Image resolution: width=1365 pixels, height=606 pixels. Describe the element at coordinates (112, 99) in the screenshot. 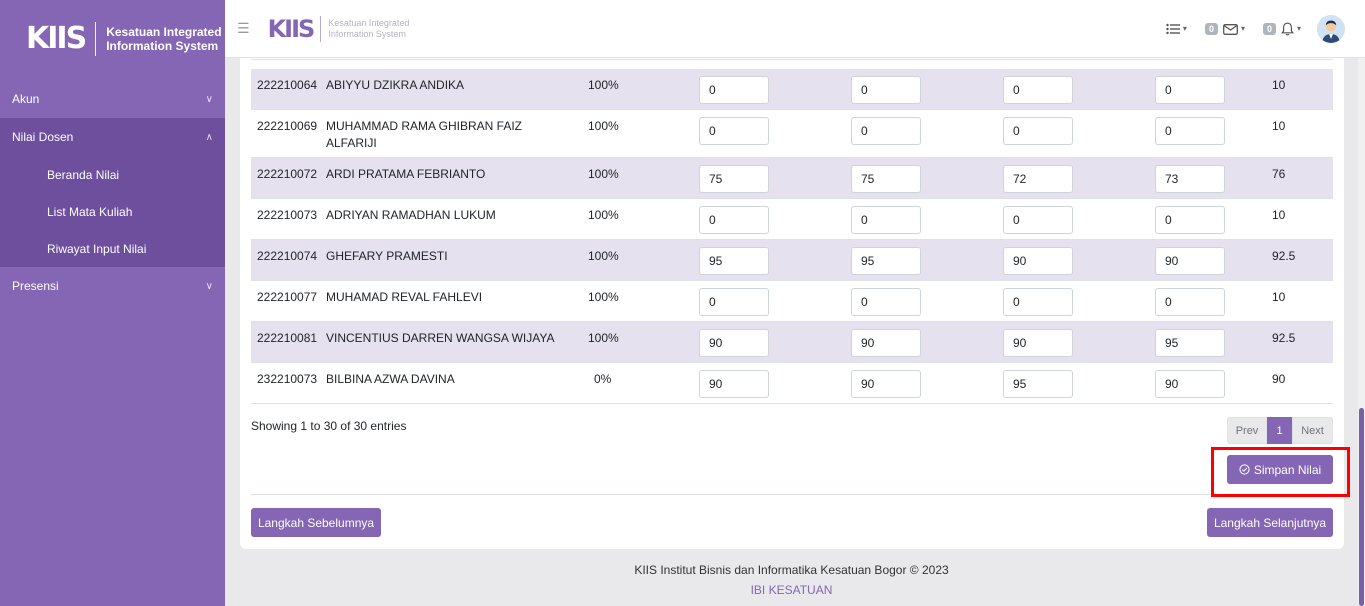

I see `sidebar-item-akun: Akun ∨` at that location.